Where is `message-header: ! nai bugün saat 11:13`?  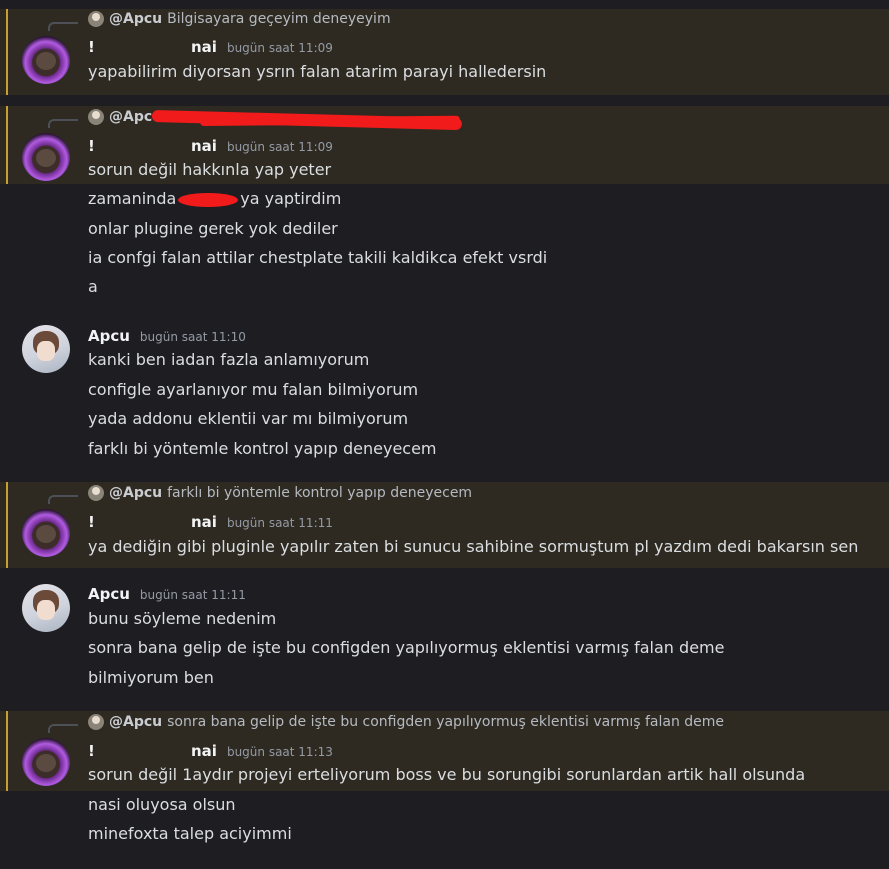 message-header: ! nai bugün saat 11:13 is located at coordinates (210, 751).